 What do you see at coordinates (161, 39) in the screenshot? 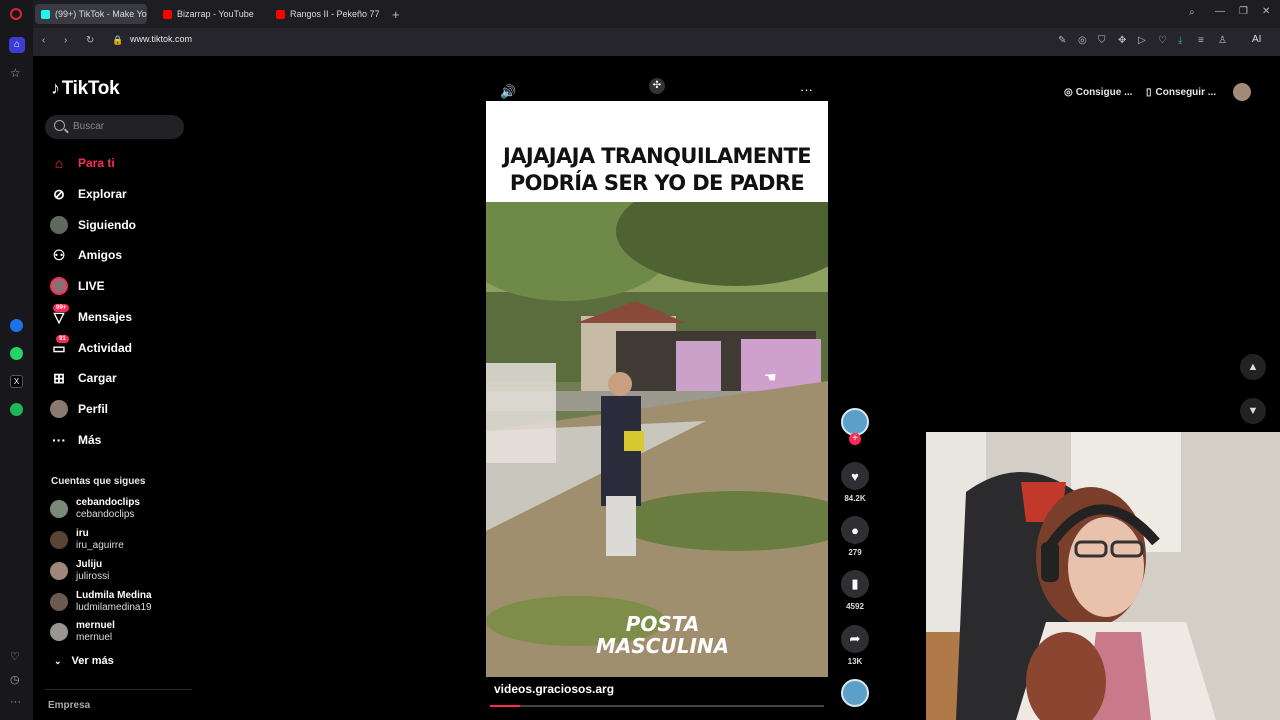
I see `url-text: www.tiktok.com` at bounding box center [161, 39].